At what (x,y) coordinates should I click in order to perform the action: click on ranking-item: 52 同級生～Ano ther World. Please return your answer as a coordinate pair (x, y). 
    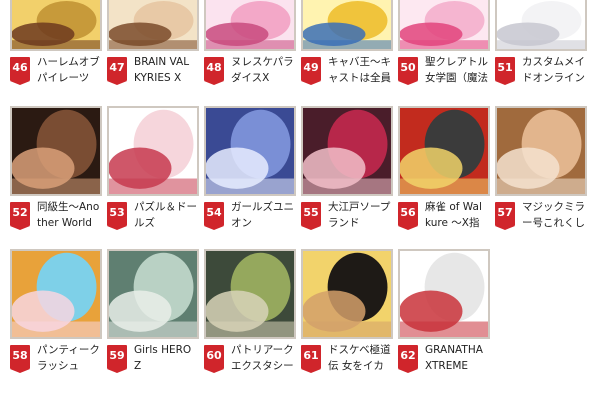
    Looking at the image, I should click on (56, 171).